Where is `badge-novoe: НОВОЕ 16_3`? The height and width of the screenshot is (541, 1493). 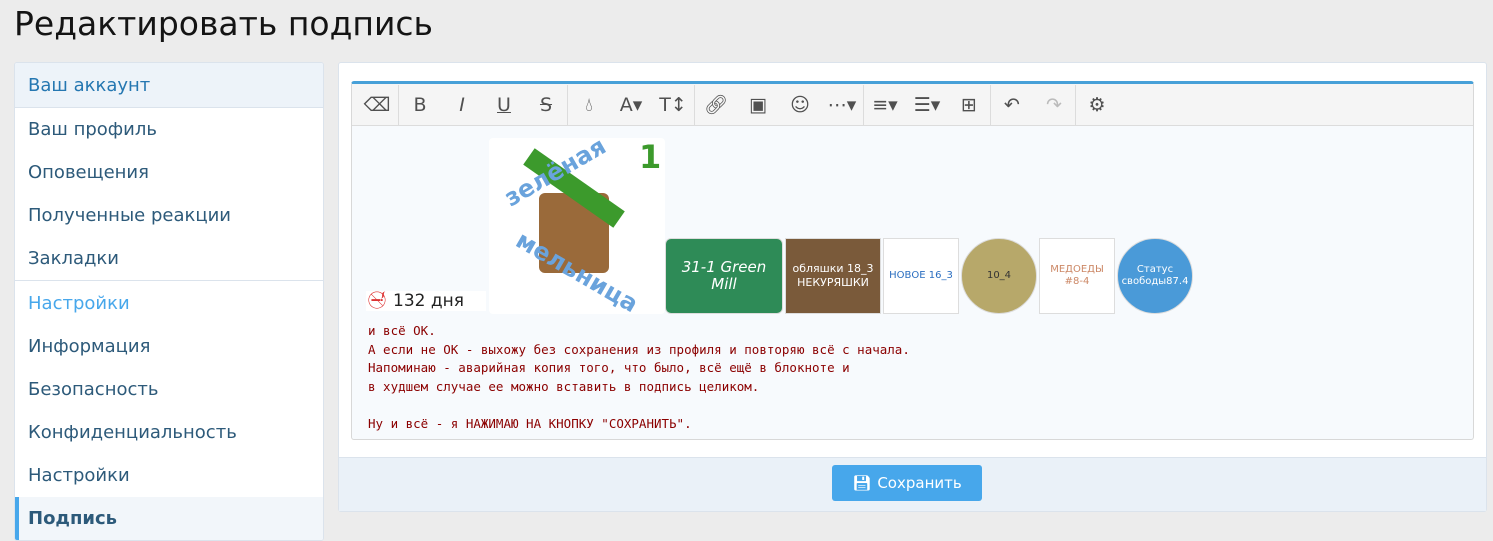
badge-novoe: НОВОЕ 16_3 is located at coordinates (921, 276).